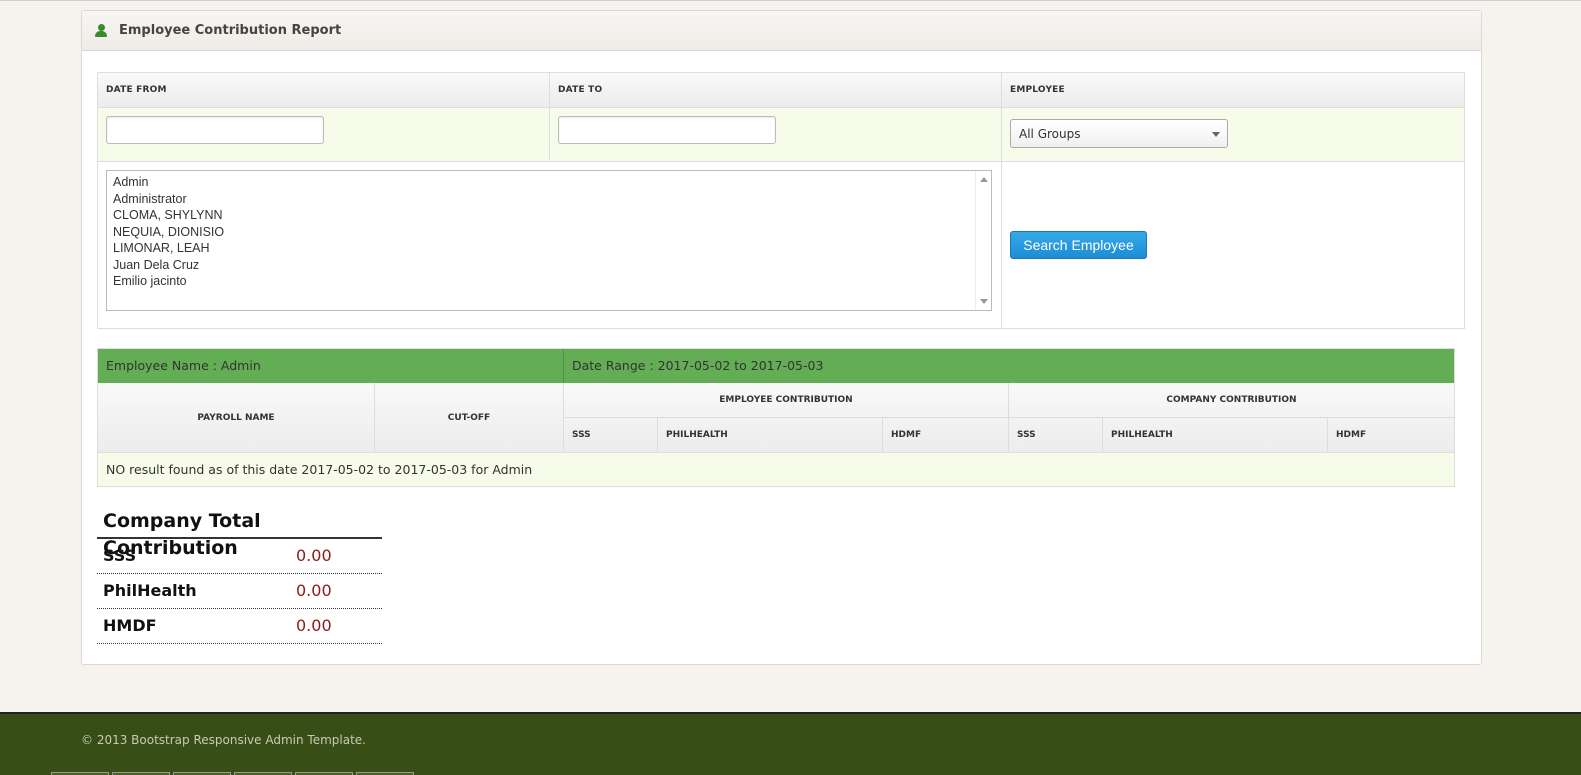 Image resolution: width=1581 pixels, height=775 pixels. Describe the element at coordinates (168, 182) in the screenshot. I see `list-item: Admin` at that location.